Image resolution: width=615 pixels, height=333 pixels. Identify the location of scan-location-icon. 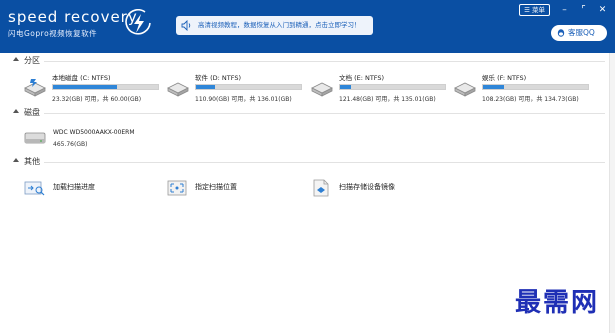
(177, 188).